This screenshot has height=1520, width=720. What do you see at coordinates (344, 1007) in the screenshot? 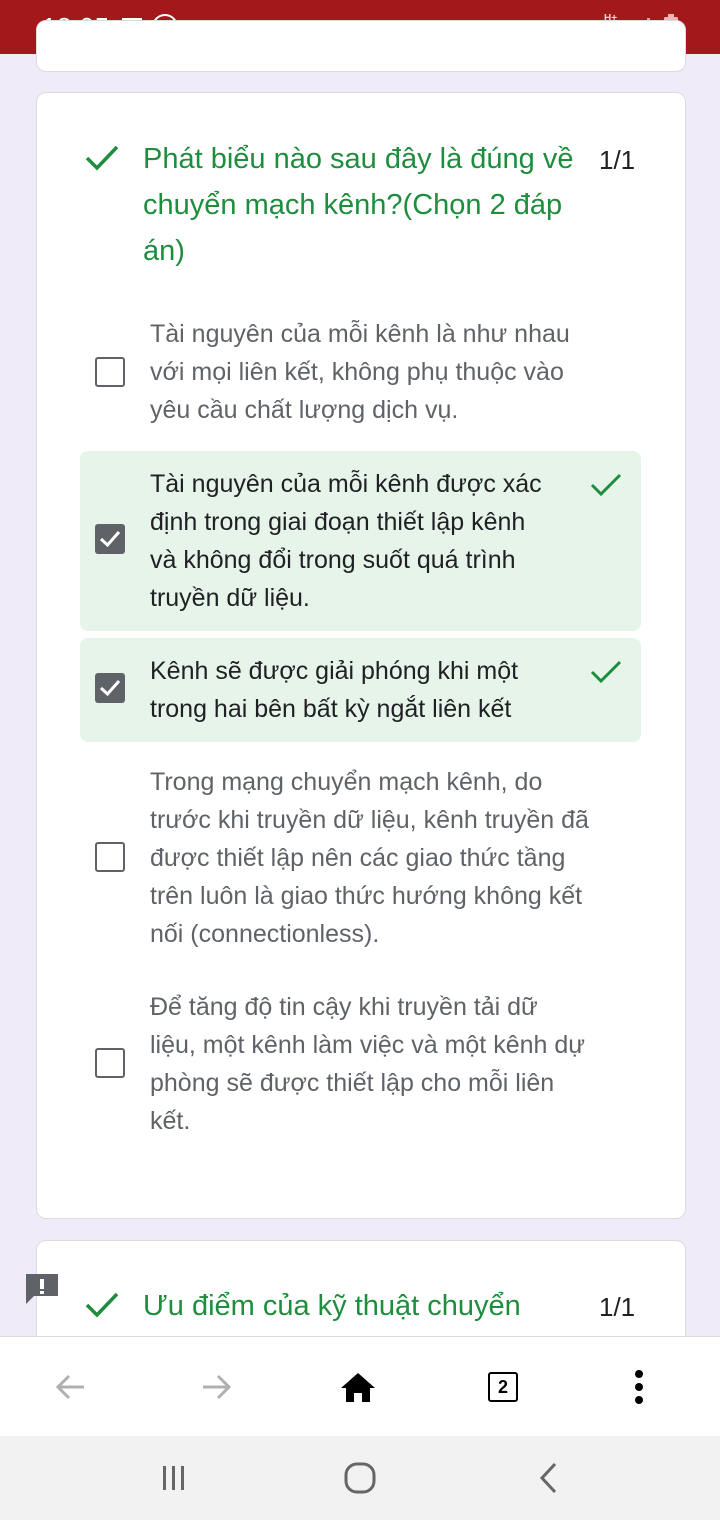
I see `option-text-line: Để tăng độ tin cậy khi truyền tải dữ` at bounding box center [344, 1007].